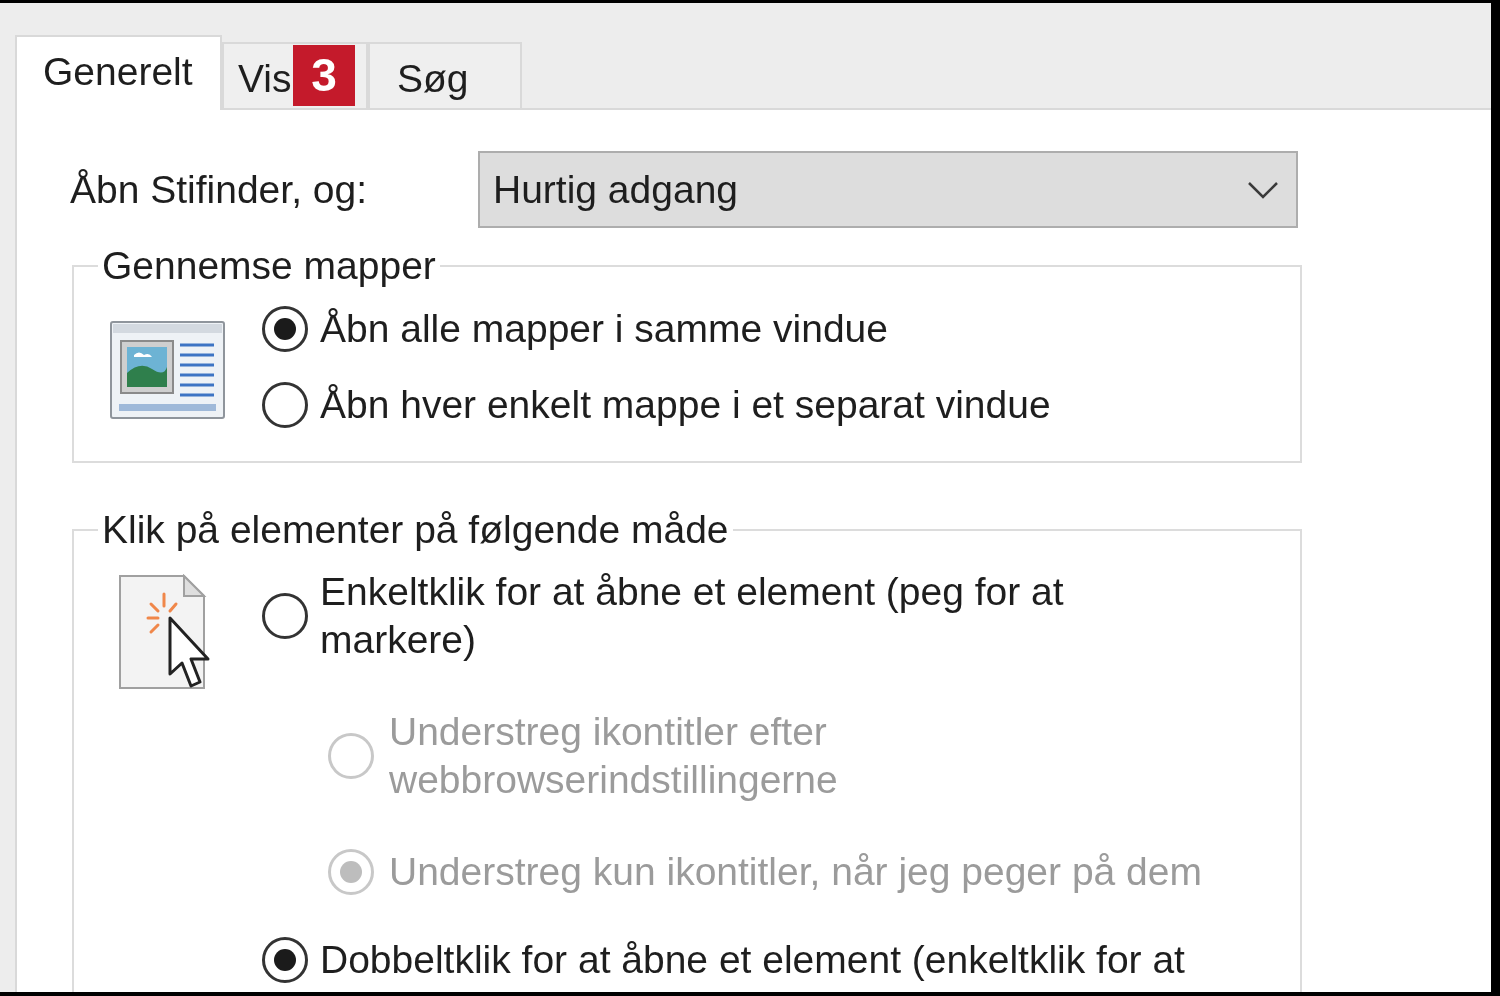 Image resolution: width=1500 pixels, height=996 pixels. I want to click on group-title: Gennemse mapper, so click(269, 266).